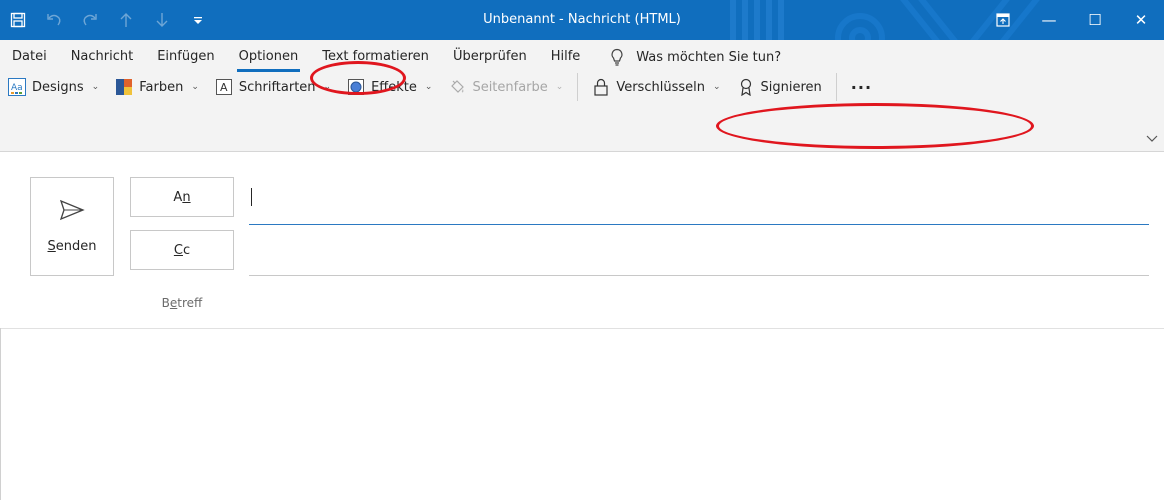  I want to click on arrow-down-icon, so click(162, 20).